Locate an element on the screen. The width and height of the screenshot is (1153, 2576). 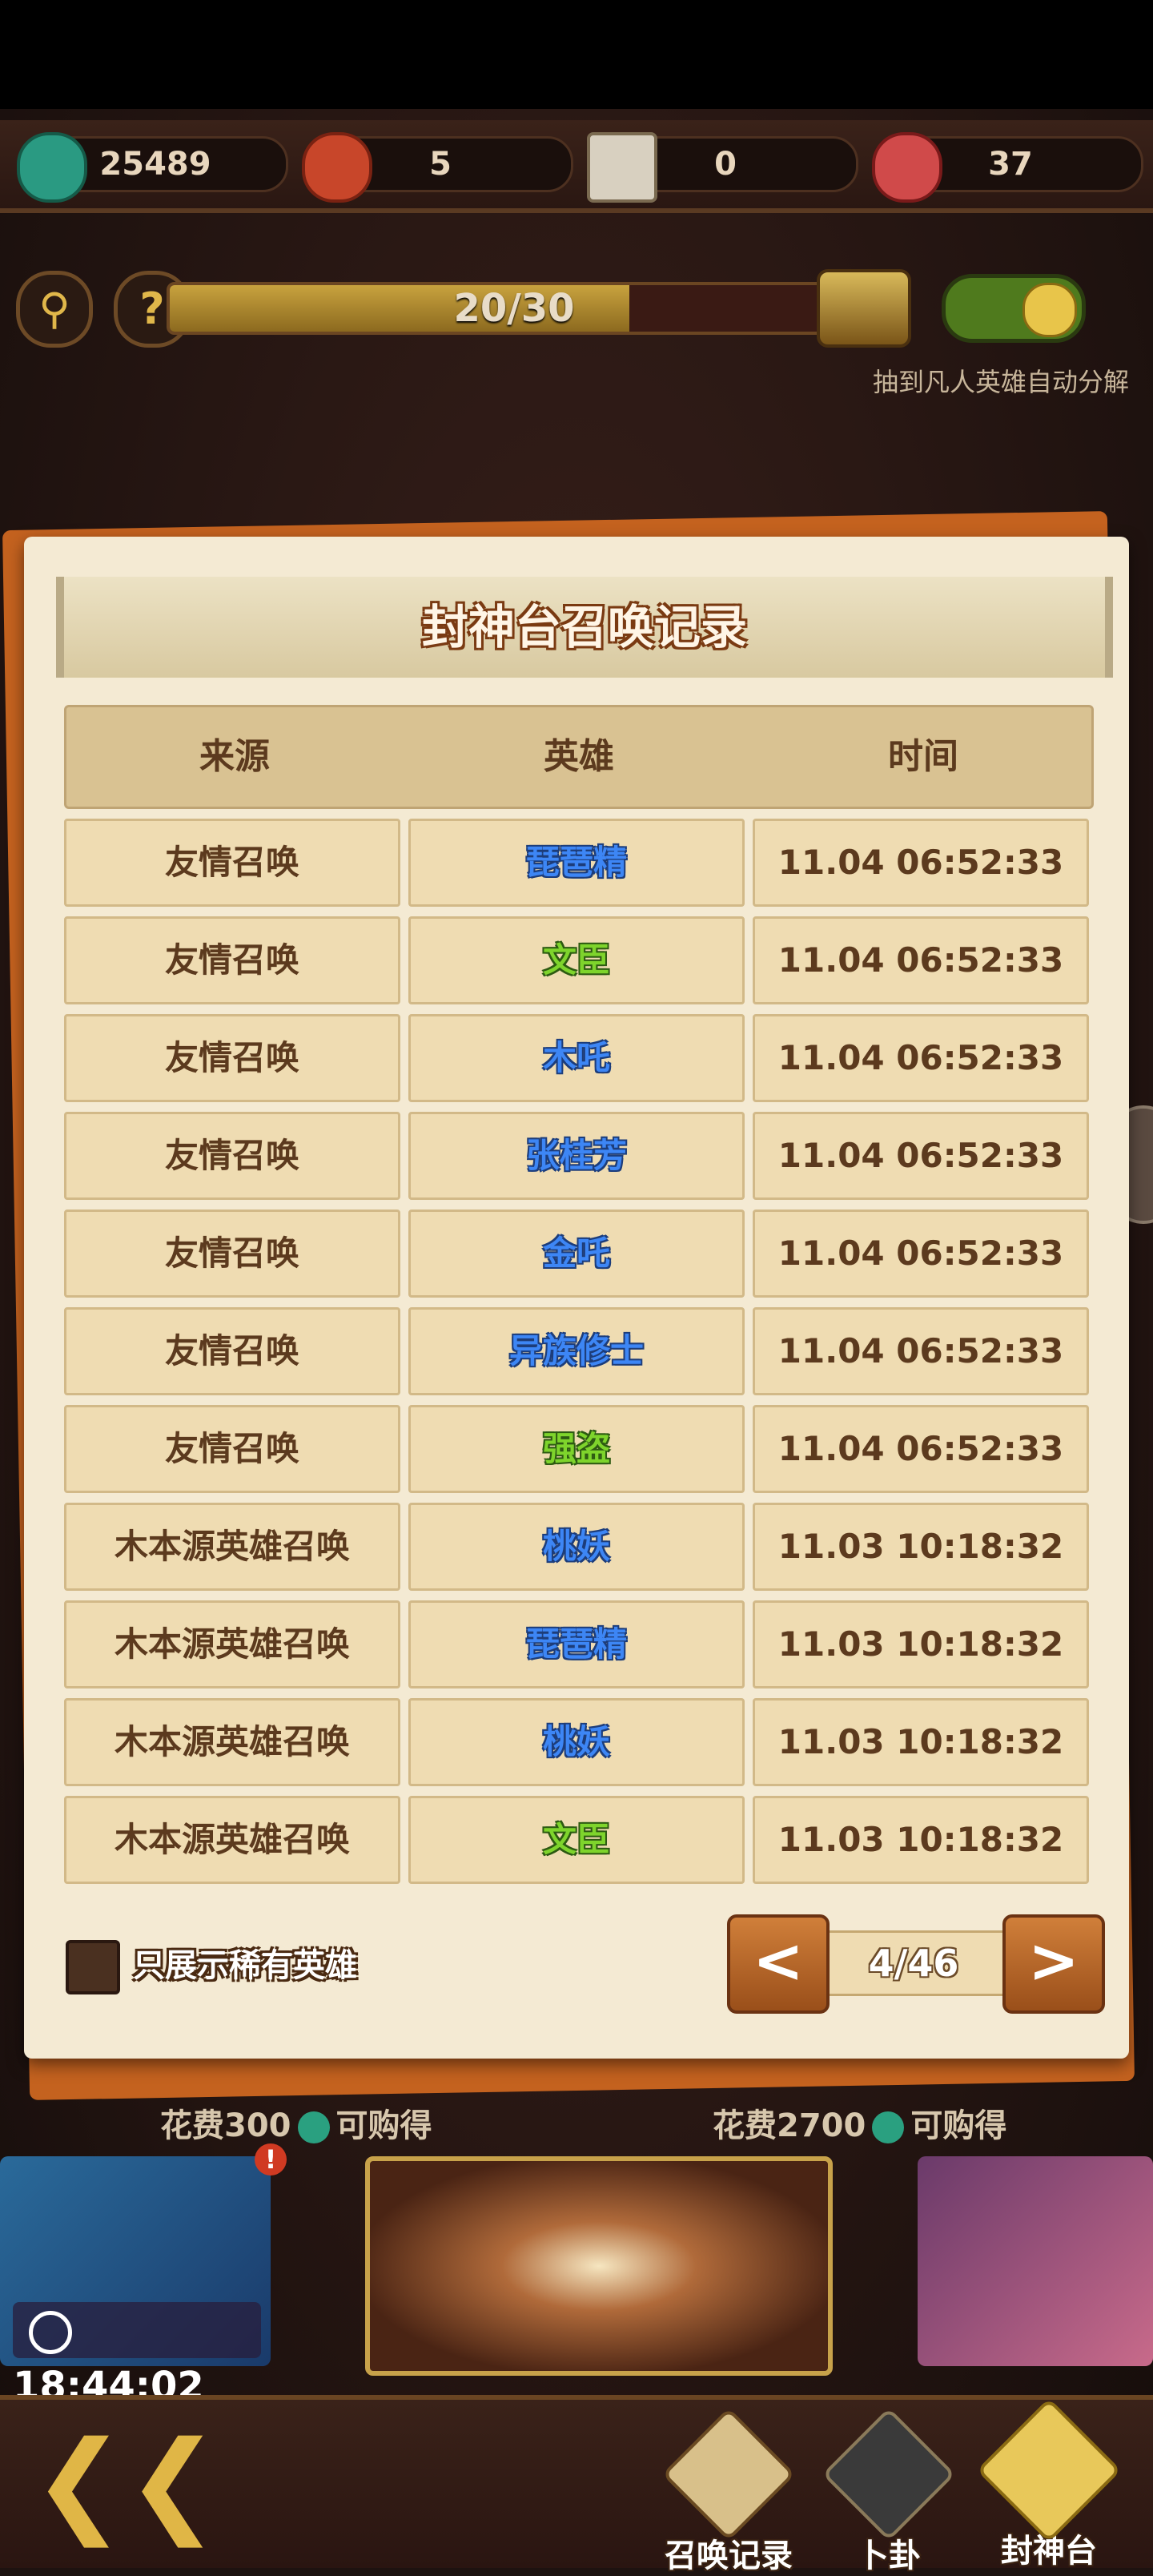
toggle-knob is located at coordinates (1050, 310).